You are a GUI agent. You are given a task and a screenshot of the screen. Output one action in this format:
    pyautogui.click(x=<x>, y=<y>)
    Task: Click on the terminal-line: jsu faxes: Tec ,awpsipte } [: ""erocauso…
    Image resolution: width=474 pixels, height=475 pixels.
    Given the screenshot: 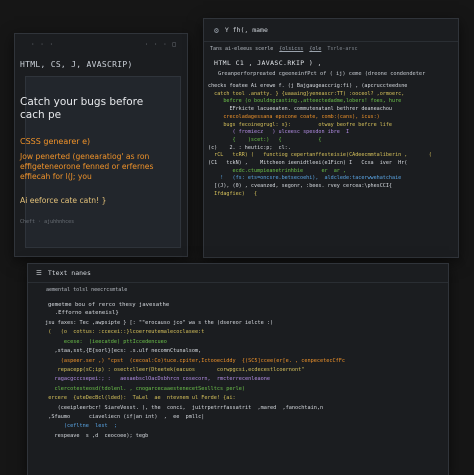 What is the action you would take?
    pyautogui.click(x=158, y=323)
    